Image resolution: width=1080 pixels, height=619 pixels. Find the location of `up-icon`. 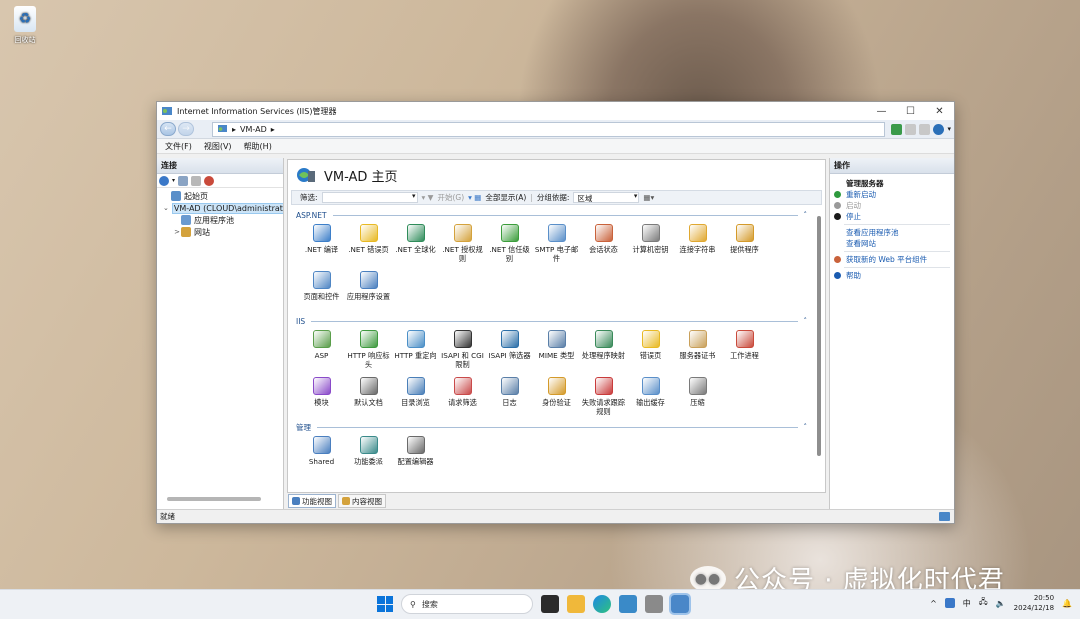

up-icon is located at coordinates (196, 180).